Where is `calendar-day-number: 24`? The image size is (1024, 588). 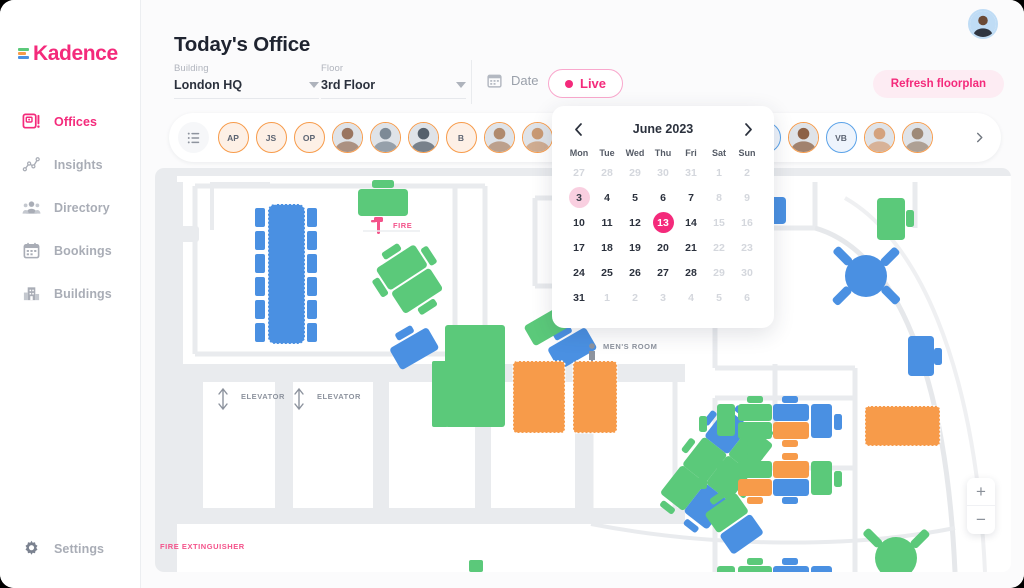
calendar-day-number: 24 is located at coordinates (579, 272).